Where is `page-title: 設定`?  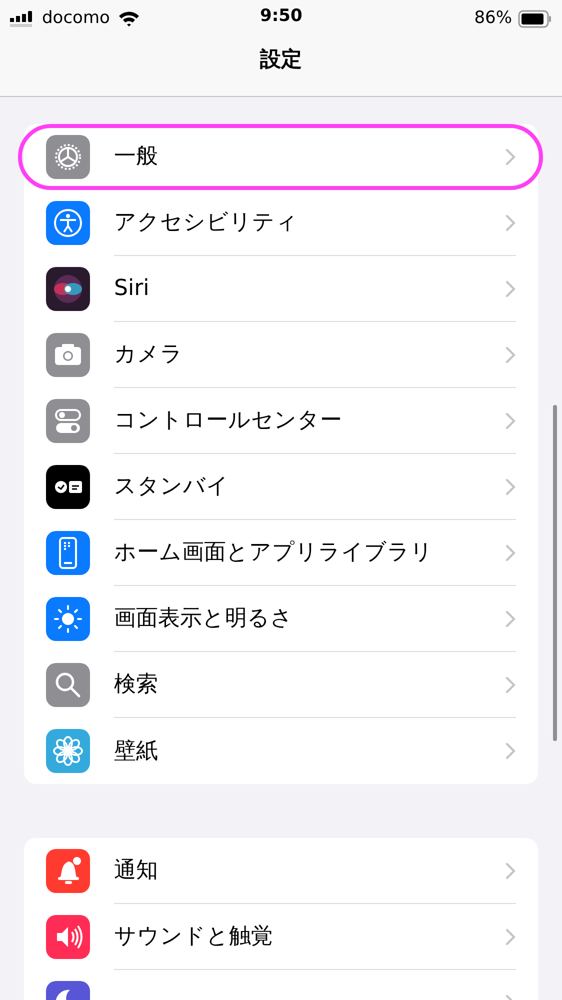 page-title: 設定 is located at coordinates (281, 59).